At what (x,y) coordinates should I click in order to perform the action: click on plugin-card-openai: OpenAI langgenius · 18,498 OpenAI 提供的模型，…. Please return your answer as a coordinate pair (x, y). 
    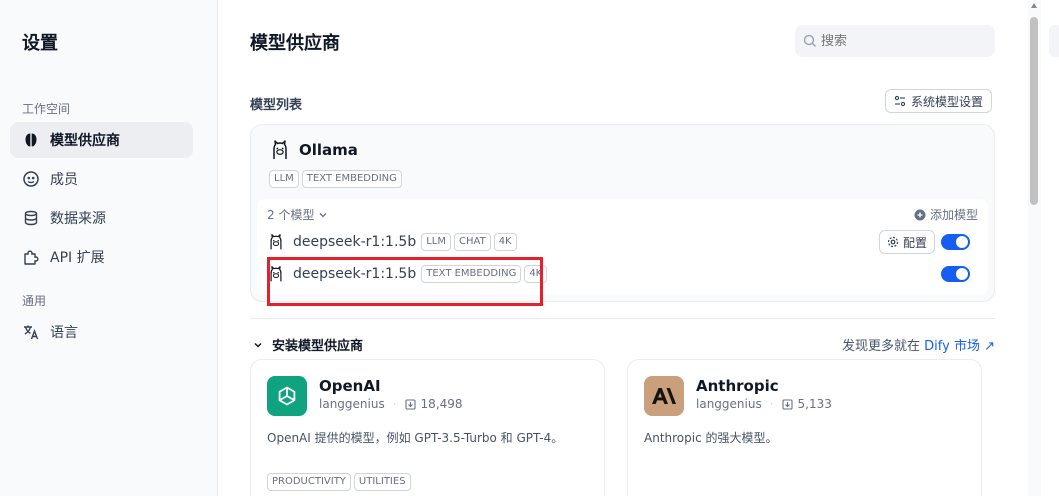
    Looking at the image, I should click on (427, 427).